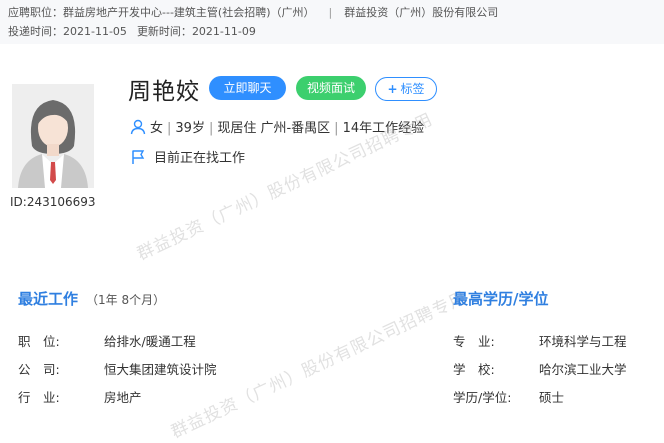 Image resolution: width=664 pixels, height=443 pixels. I want to click on job-status: 目前正在找工作, so click(200, 158).